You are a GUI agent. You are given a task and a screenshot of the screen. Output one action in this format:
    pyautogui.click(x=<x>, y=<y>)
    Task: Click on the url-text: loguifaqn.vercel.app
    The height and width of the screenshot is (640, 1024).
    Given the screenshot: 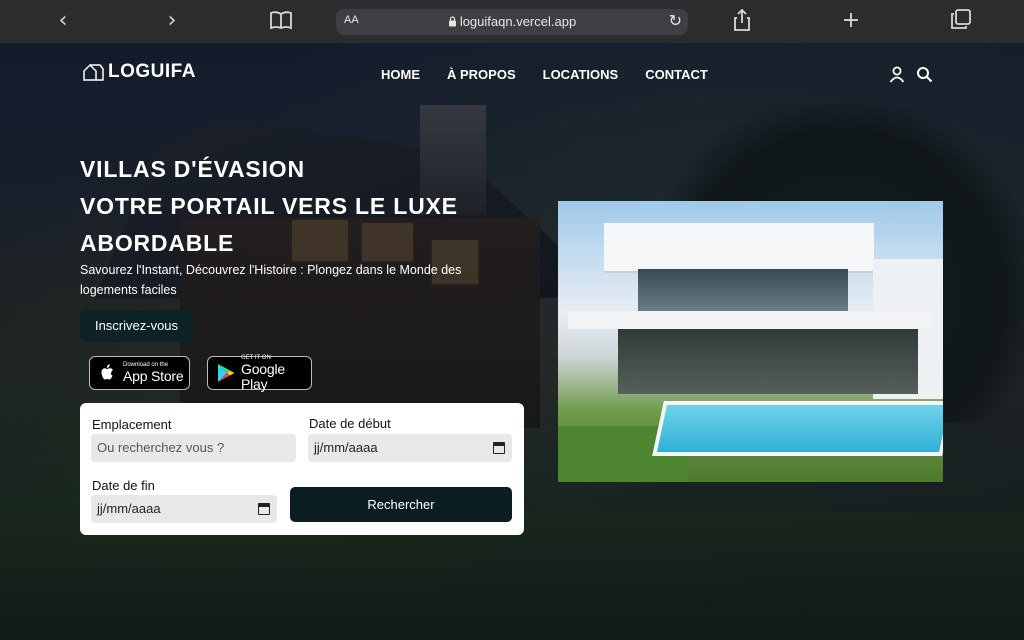 What is the action you would take?
    pyautogui.click(x=512, y=21)
    